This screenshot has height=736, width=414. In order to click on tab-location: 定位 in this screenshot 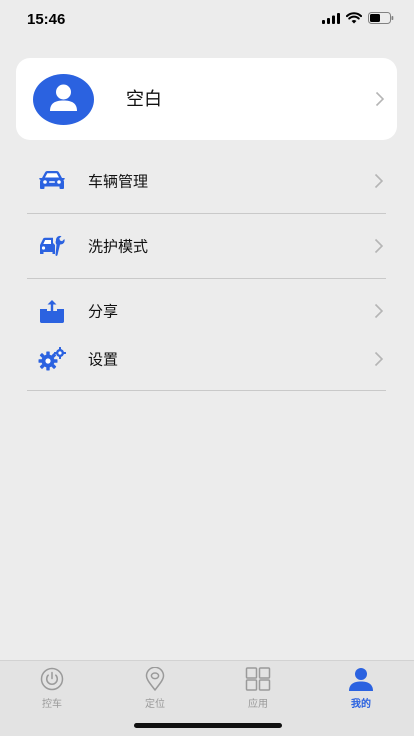, I will do `click(155, 689)`.